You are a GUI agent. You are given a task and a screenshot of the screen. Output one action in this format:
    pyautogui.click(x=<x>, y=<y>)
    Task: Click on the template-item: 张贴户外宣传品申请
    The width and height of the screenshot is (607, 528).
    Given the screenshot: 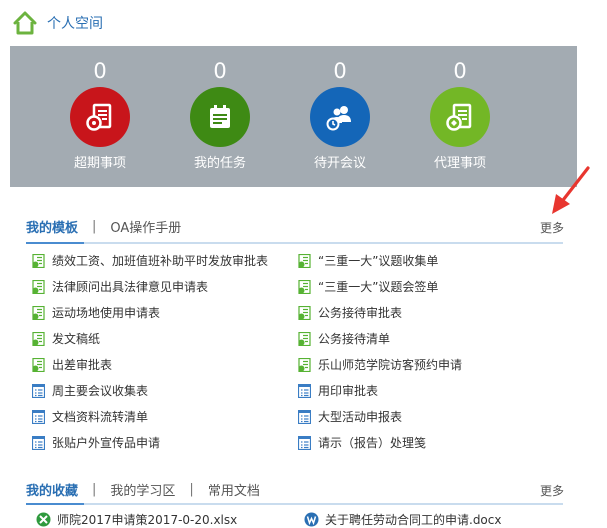 What is the action you would take?
    pyautogui.click(x=150, y=443)
    